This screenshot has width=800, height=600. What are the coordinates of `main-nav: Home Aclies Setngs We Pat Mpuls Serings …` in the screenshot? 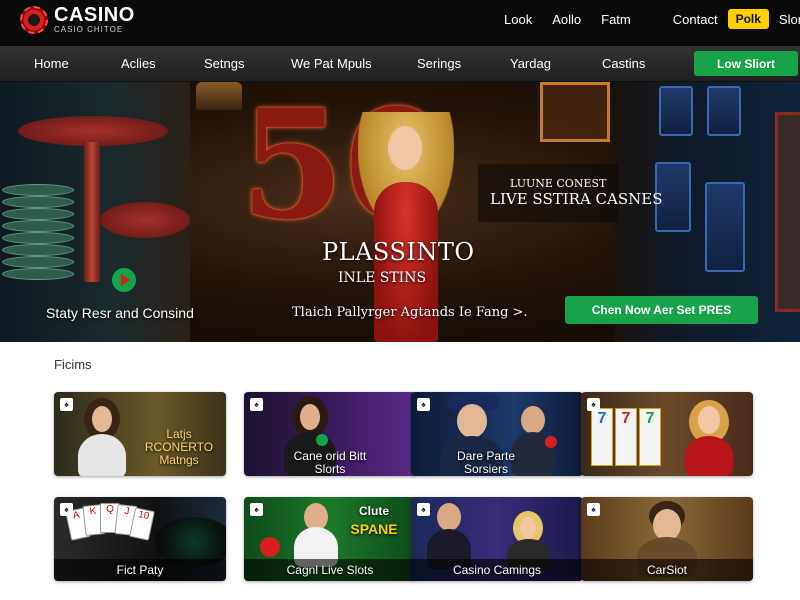 It's located at (400, 64).